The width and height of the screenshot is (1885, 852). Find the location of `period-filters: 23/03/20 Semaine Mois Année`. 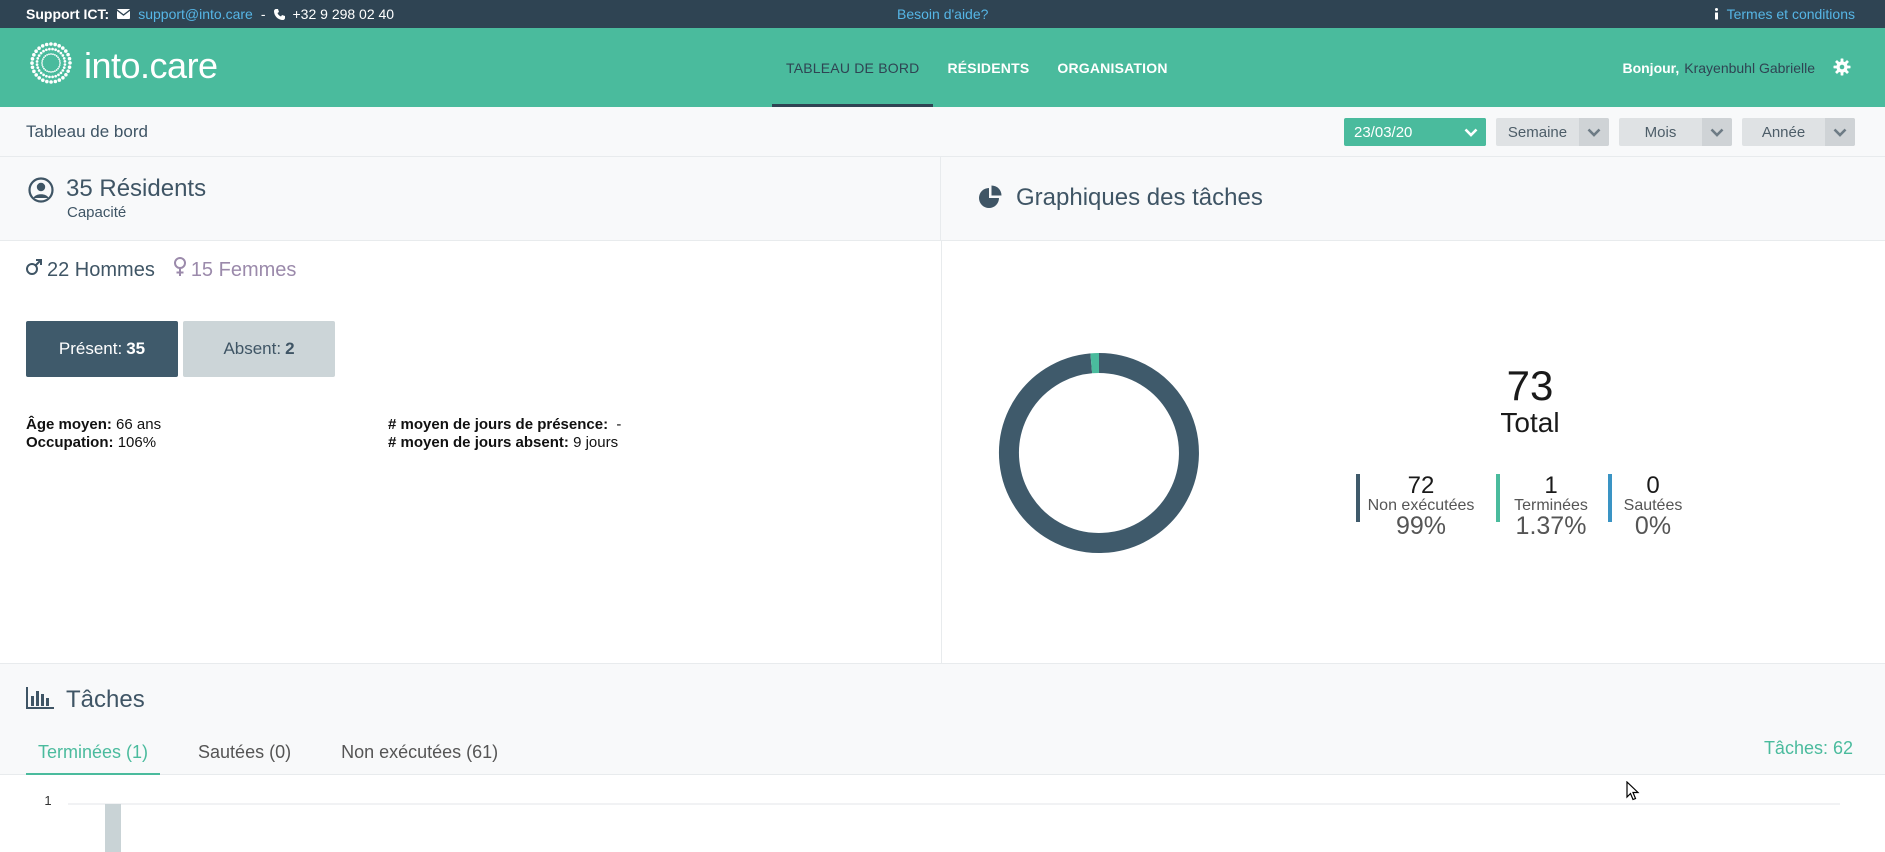

period-filters: 23/03/20 Semaine Mois Année is located at coordinates (1599, 132).